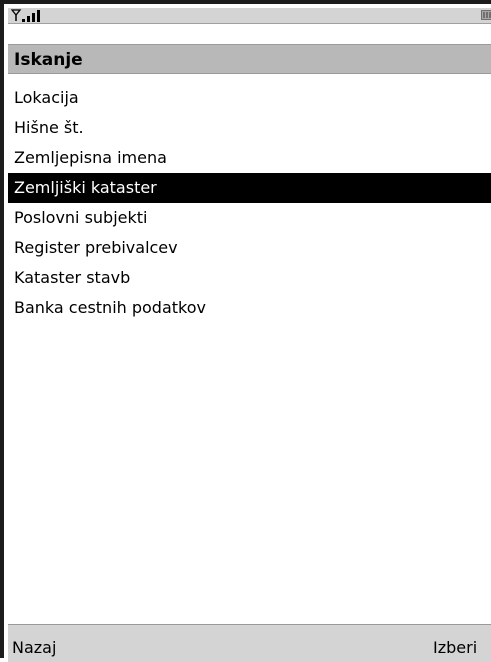  What do you see at coordinates (249, 643) in the screenshot?
I see `softkey-bar: Nazaj Izberi` at bounding box center [249, 643].